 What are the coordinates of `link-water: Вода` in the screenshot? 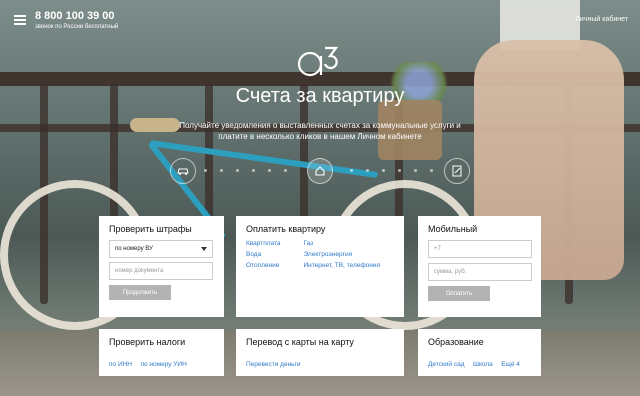 It's located at (270, 254).